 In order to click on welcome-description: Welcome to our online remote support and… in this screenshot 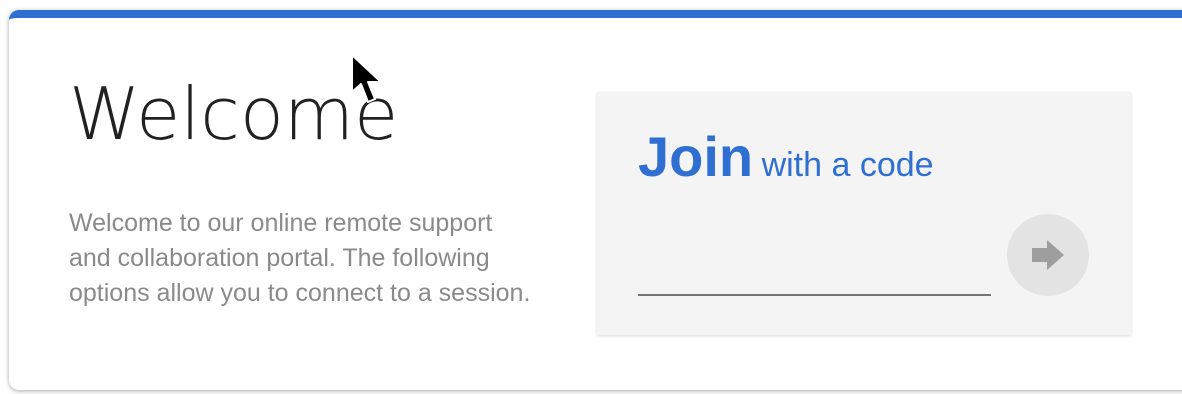, I will do `click(300, 258)`.